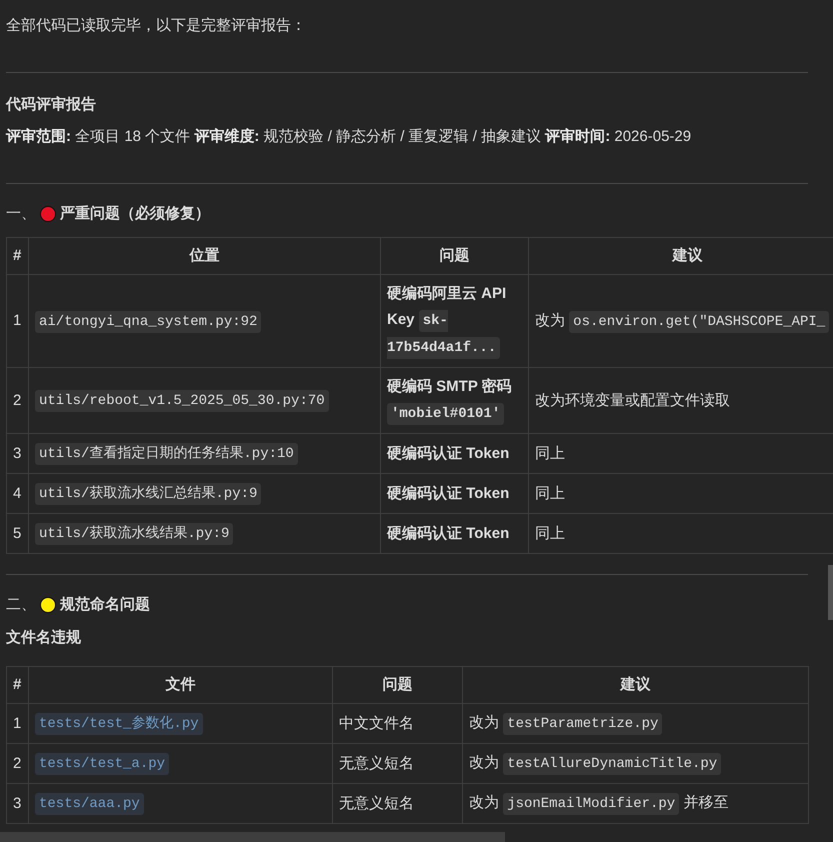 This screenshot has width=833, height=842. Describe the element at coordinates (397, 724) in the screenshot. I see `table-cell: 中文文件名` at that location.